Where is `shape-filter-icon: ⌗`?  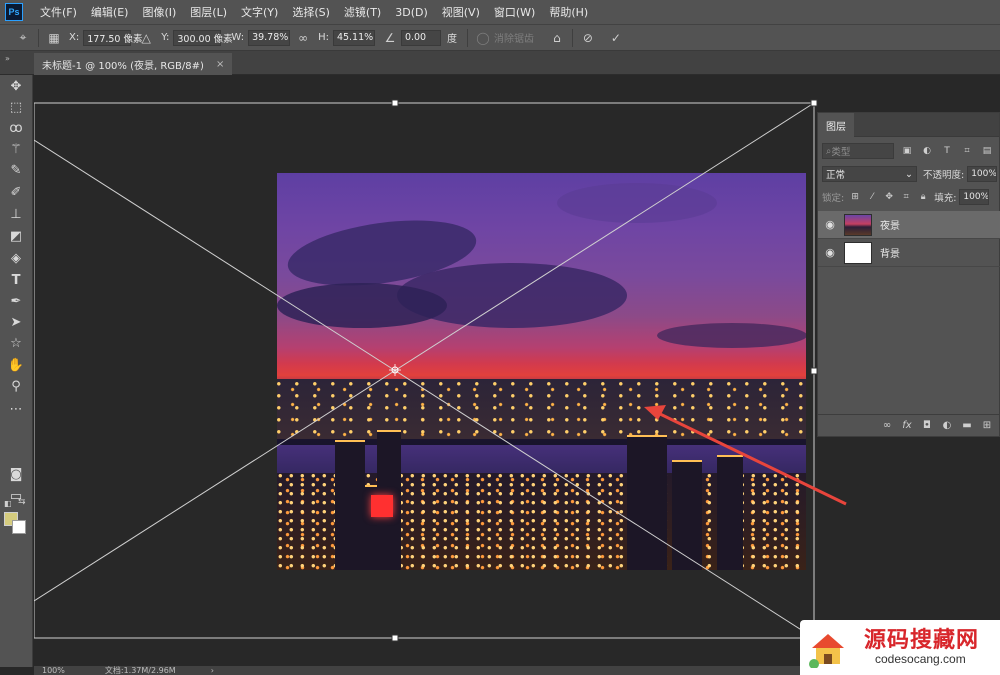 shape-filter-icon: ⌗ is located at coordinates (967, 151).